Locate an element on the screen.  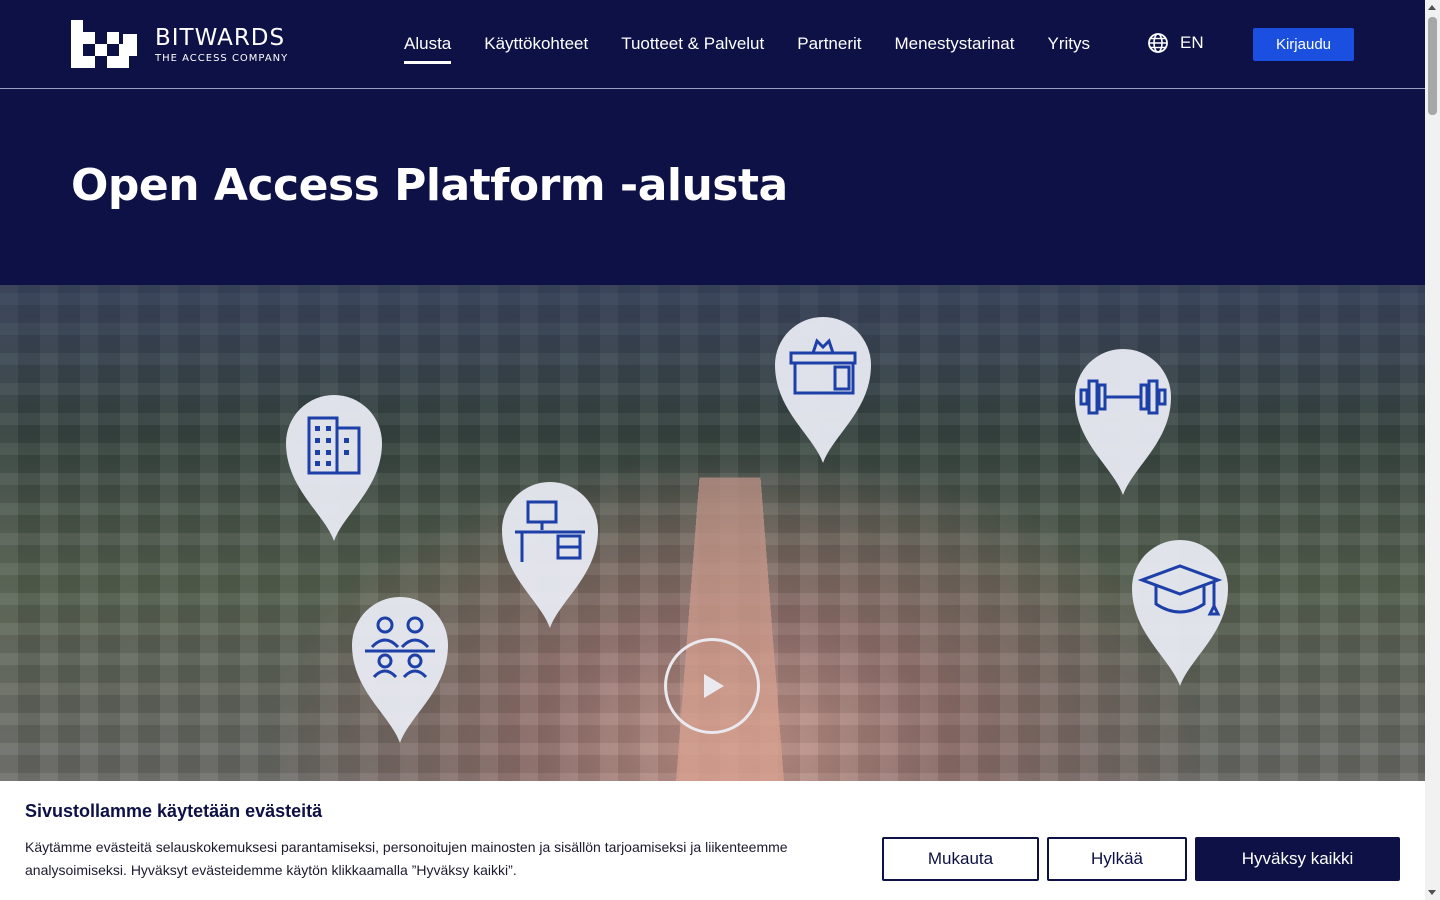
play-icon is located at coordinates (714, 686).